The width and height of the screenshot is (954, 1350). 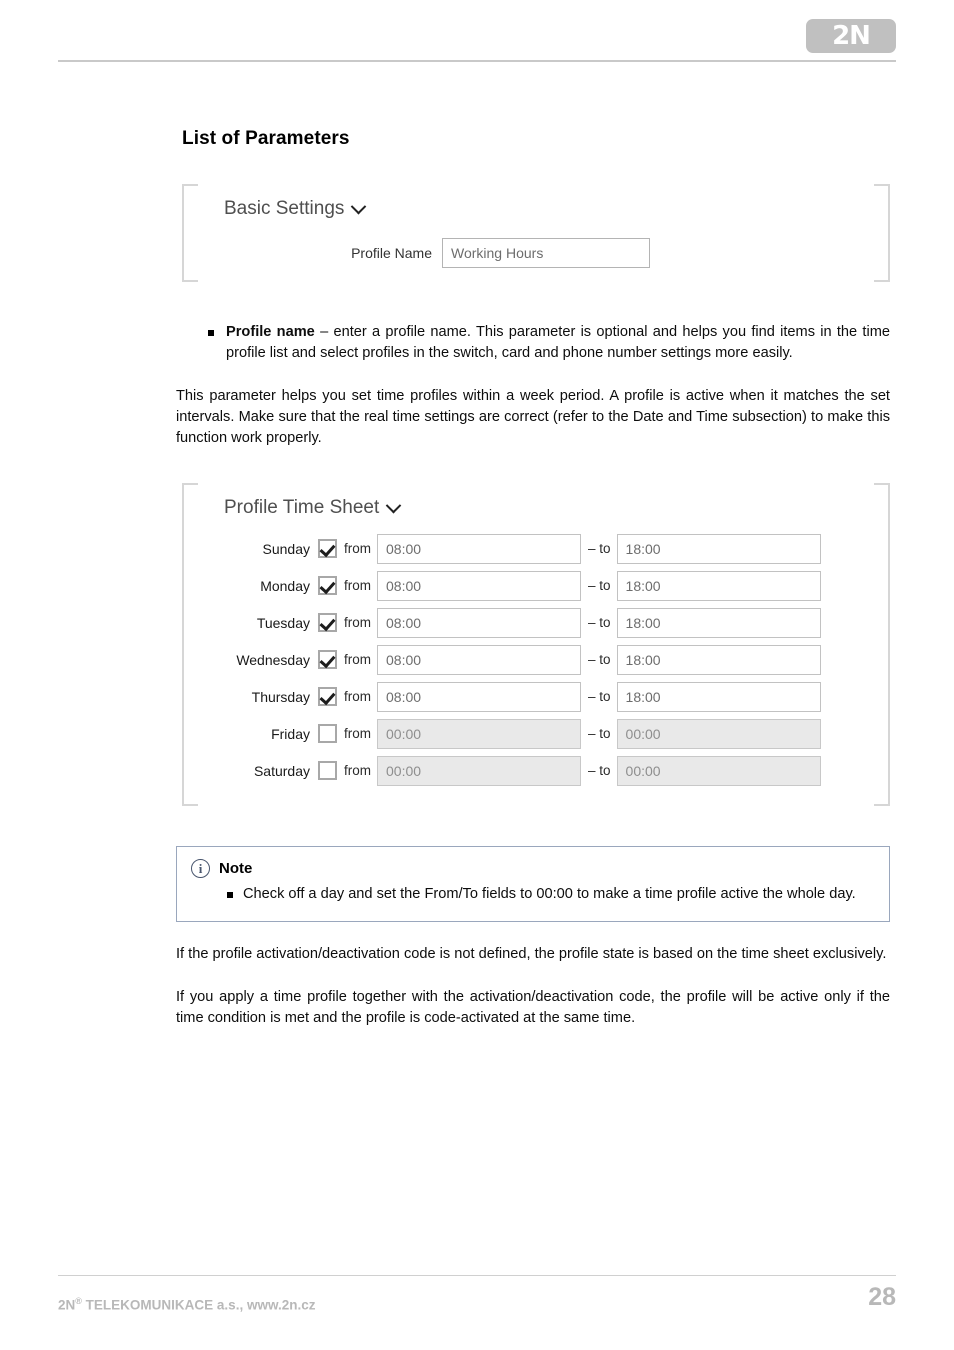 What do you see at coordinates (78, 1300) in the screenshot?
I see `registered-mark: ®` at bounding box center [78, 1300].